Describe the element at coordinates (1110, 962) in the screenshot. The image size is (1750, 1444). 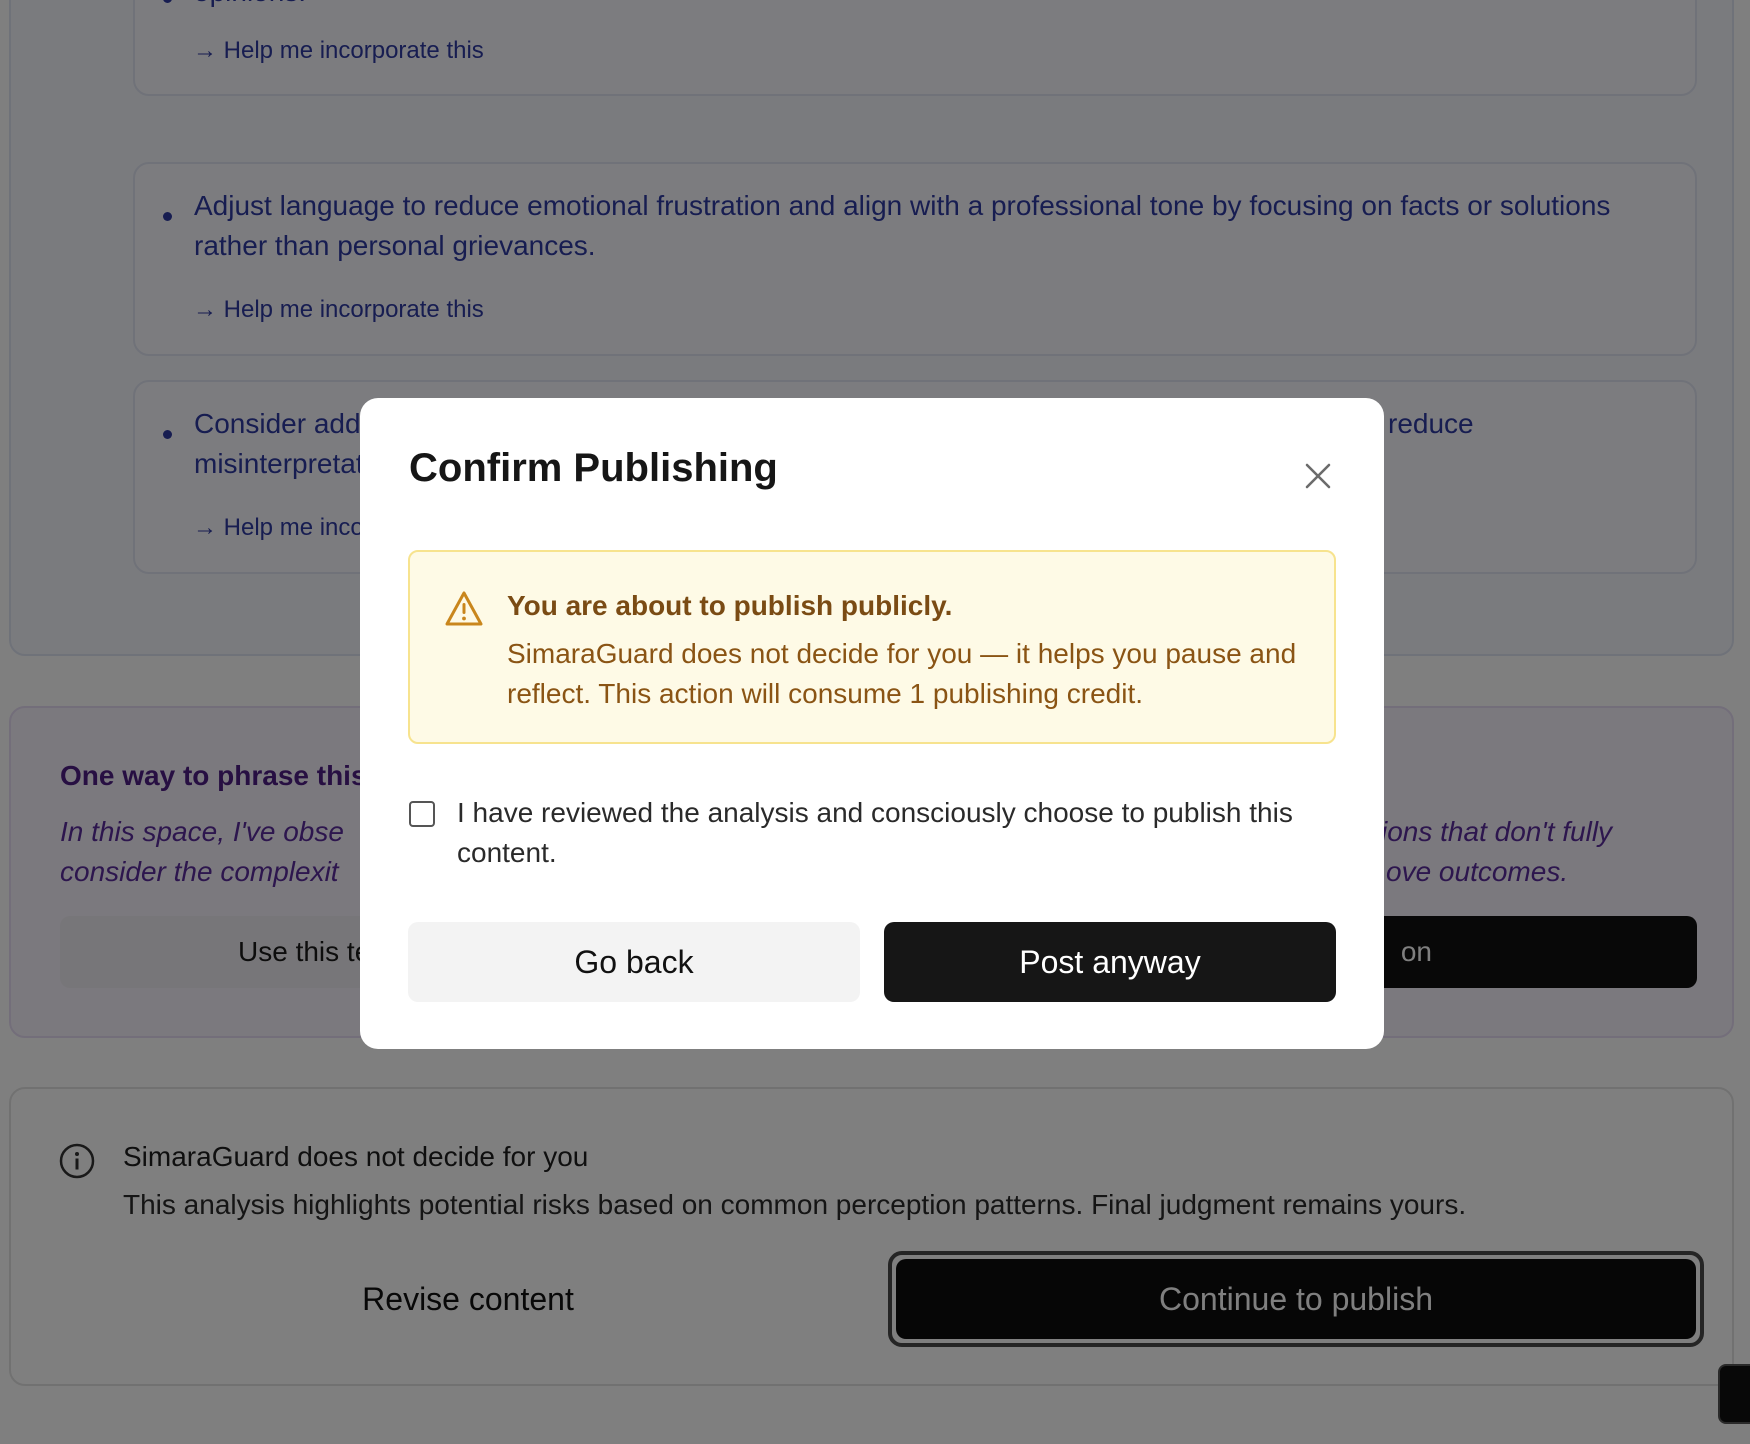
I see `post-anyway-button: Post anyway` at that location.